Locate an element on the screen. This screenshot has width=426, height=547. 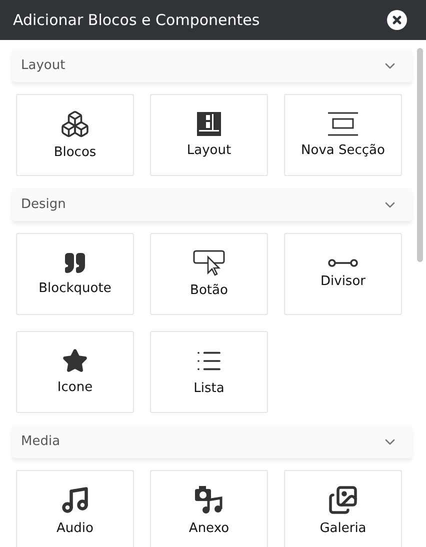
component-tile: Audio is located at coordinates (75, 508).